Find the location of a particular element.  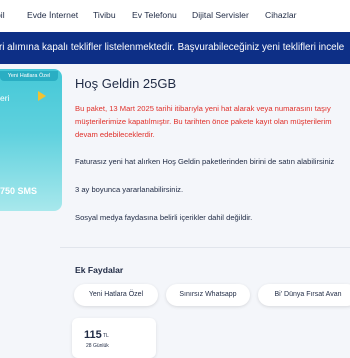

sms-allowance: 750 SMS is located at coordinates (19, 191).